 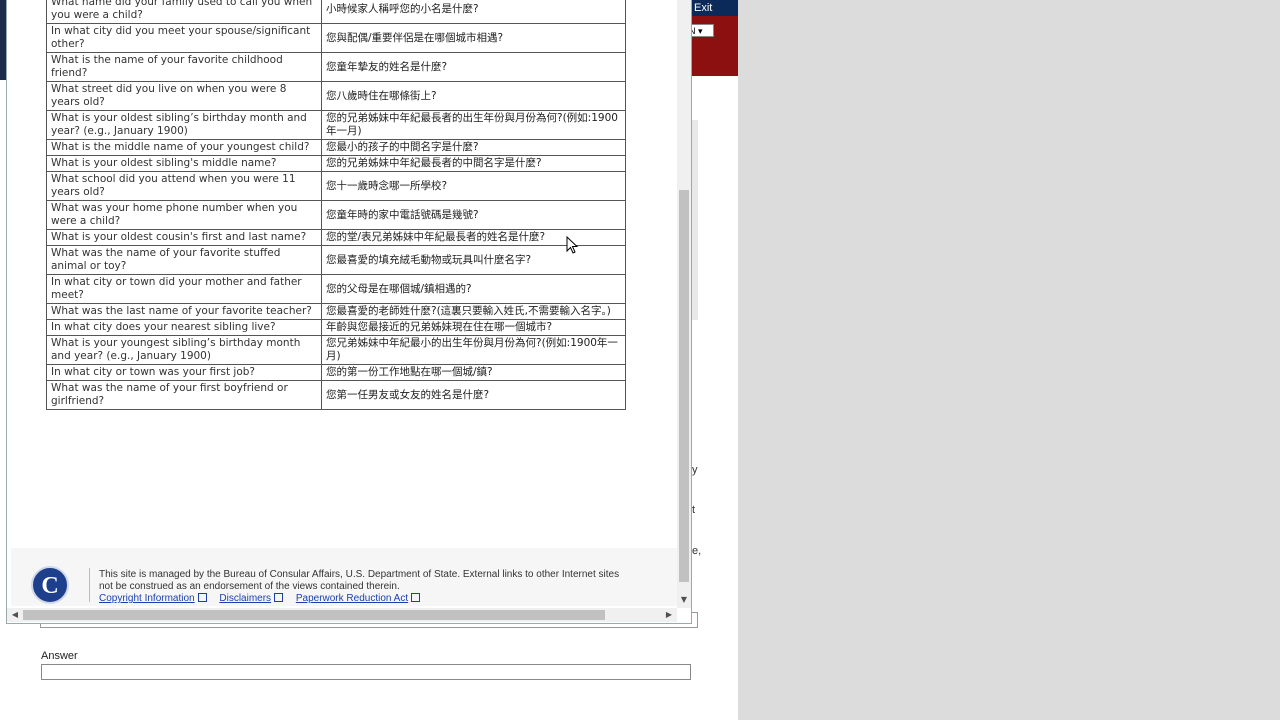 What do you see at coordinates (352, 598) in the screenshot?
I see `link-label: Paperwork Reduction Act` at bounding box center [352, 598].